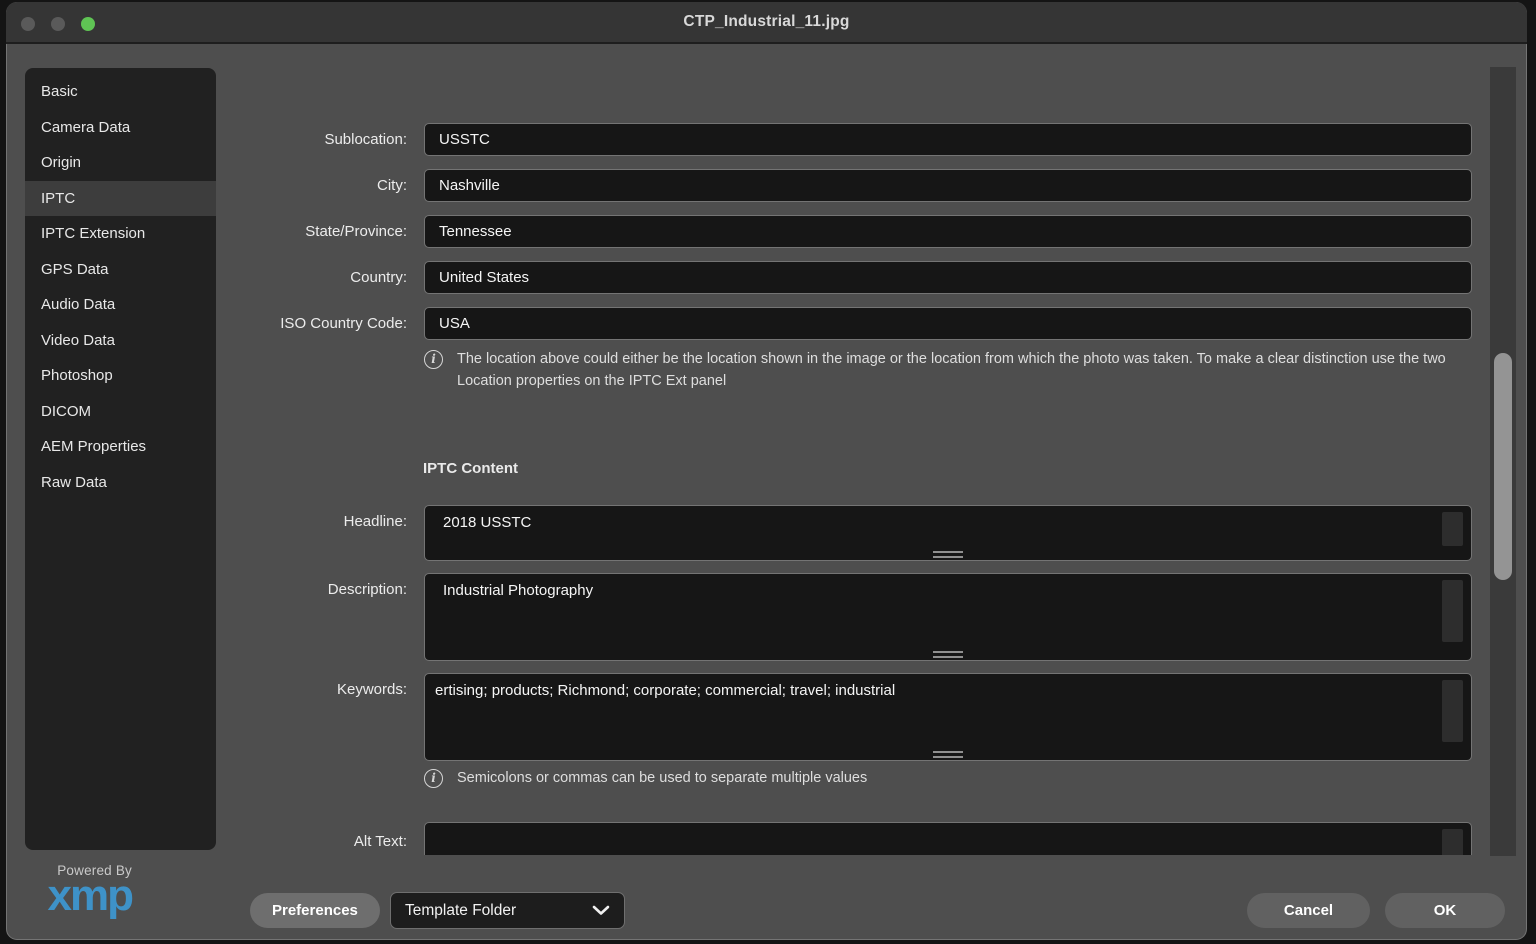 The image size is (1536, 944). What do you see at coordinates (1452, 611) in the screenshot?
I see `description-scrollbar` at bounding box center [1452, 611].